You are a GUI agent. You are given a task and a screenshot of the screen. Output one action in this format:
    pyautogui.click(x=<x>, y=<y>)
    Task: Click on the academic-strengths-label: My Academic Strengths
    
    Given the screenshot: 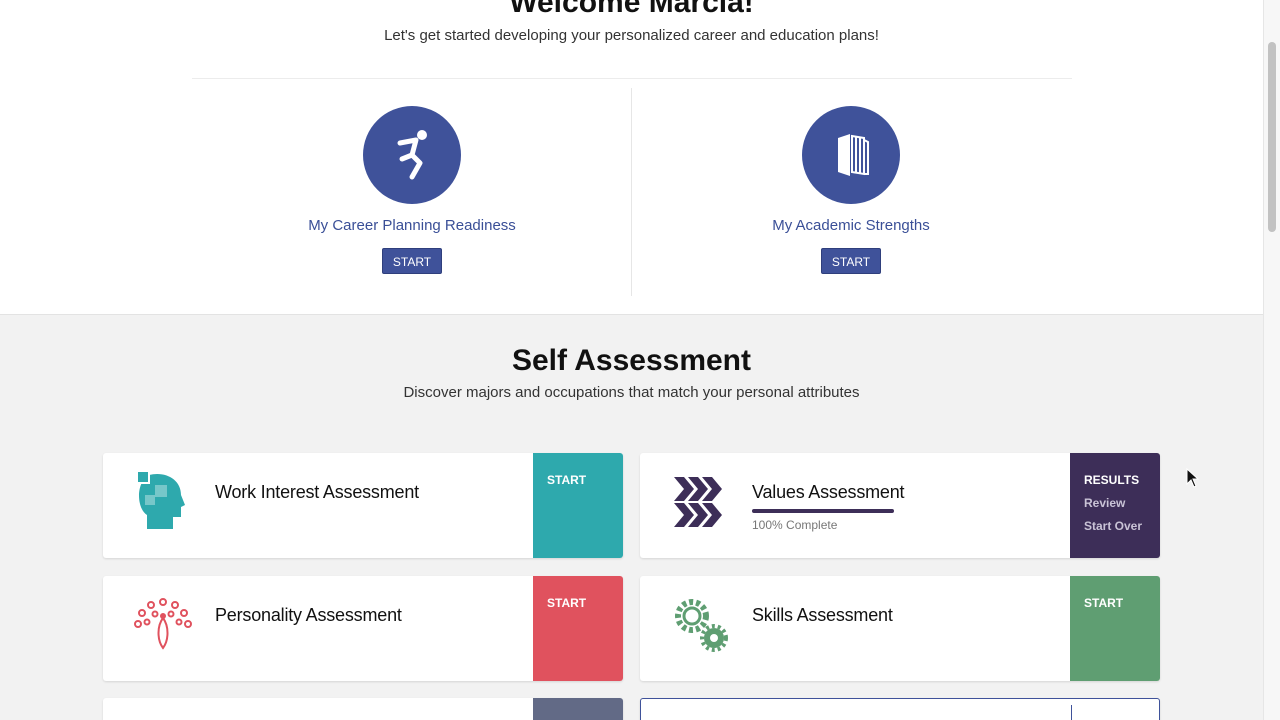 What is the action you would take?
    pyautogui.click(x=851, y=225)
    